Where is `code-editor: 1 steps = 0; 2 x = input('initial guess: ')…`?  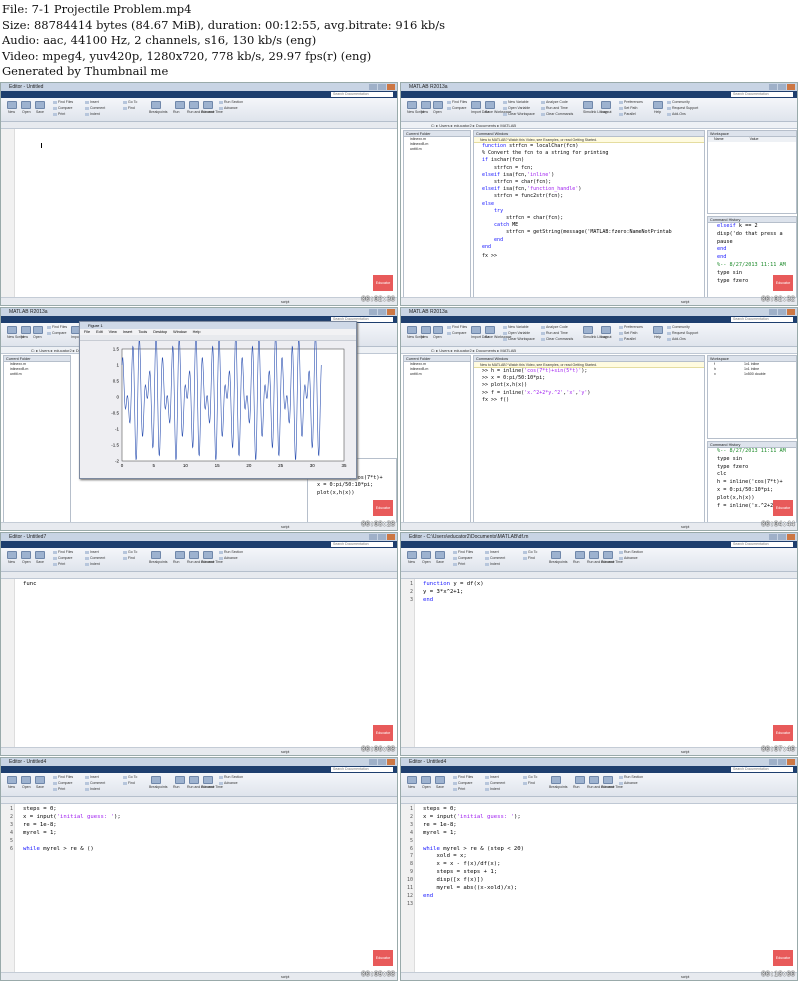 code-editor: 1 steps = 0; 2 x = input('initial guess: ')… is located at coordinates (199, 888).